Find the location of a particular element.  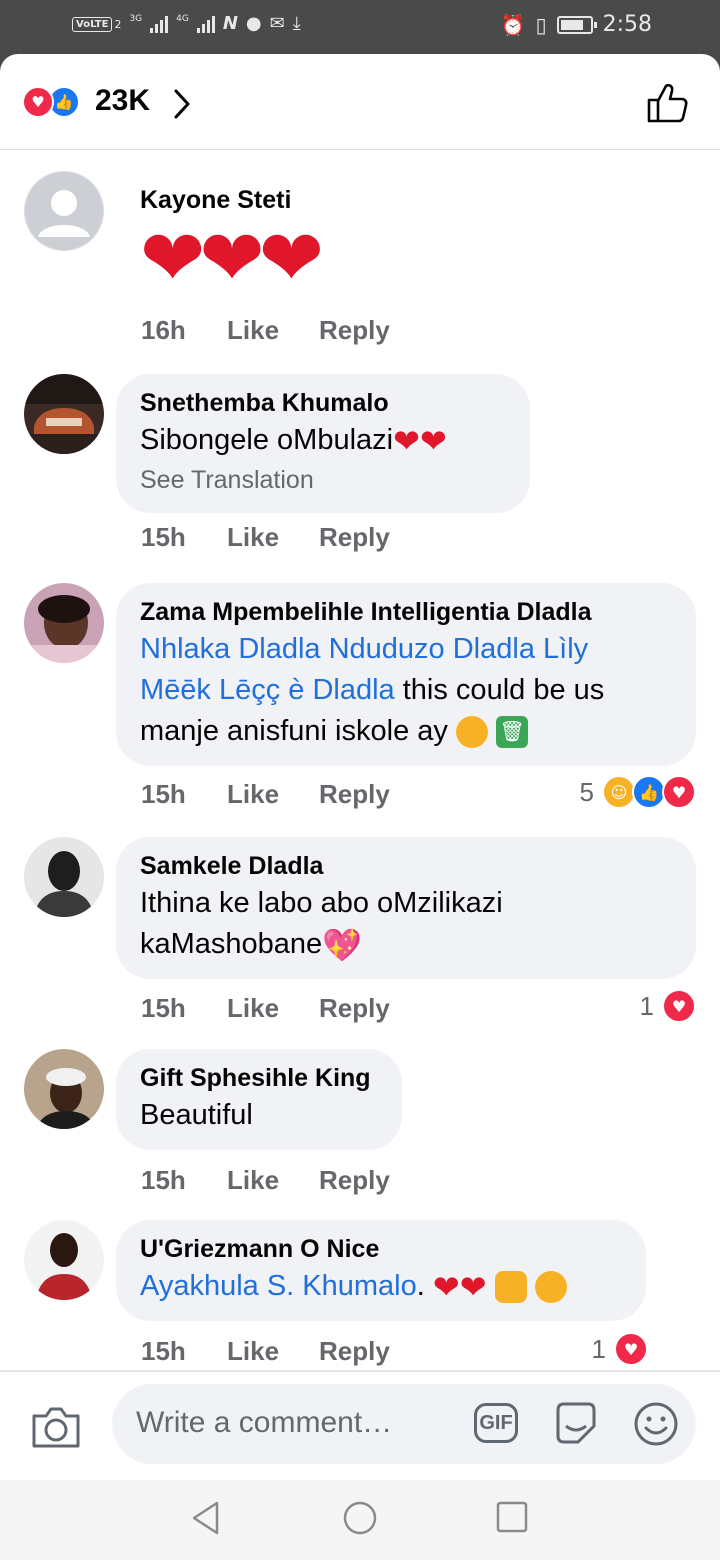

vibrate-icon: ▯ is located at coordinates (541, 24).